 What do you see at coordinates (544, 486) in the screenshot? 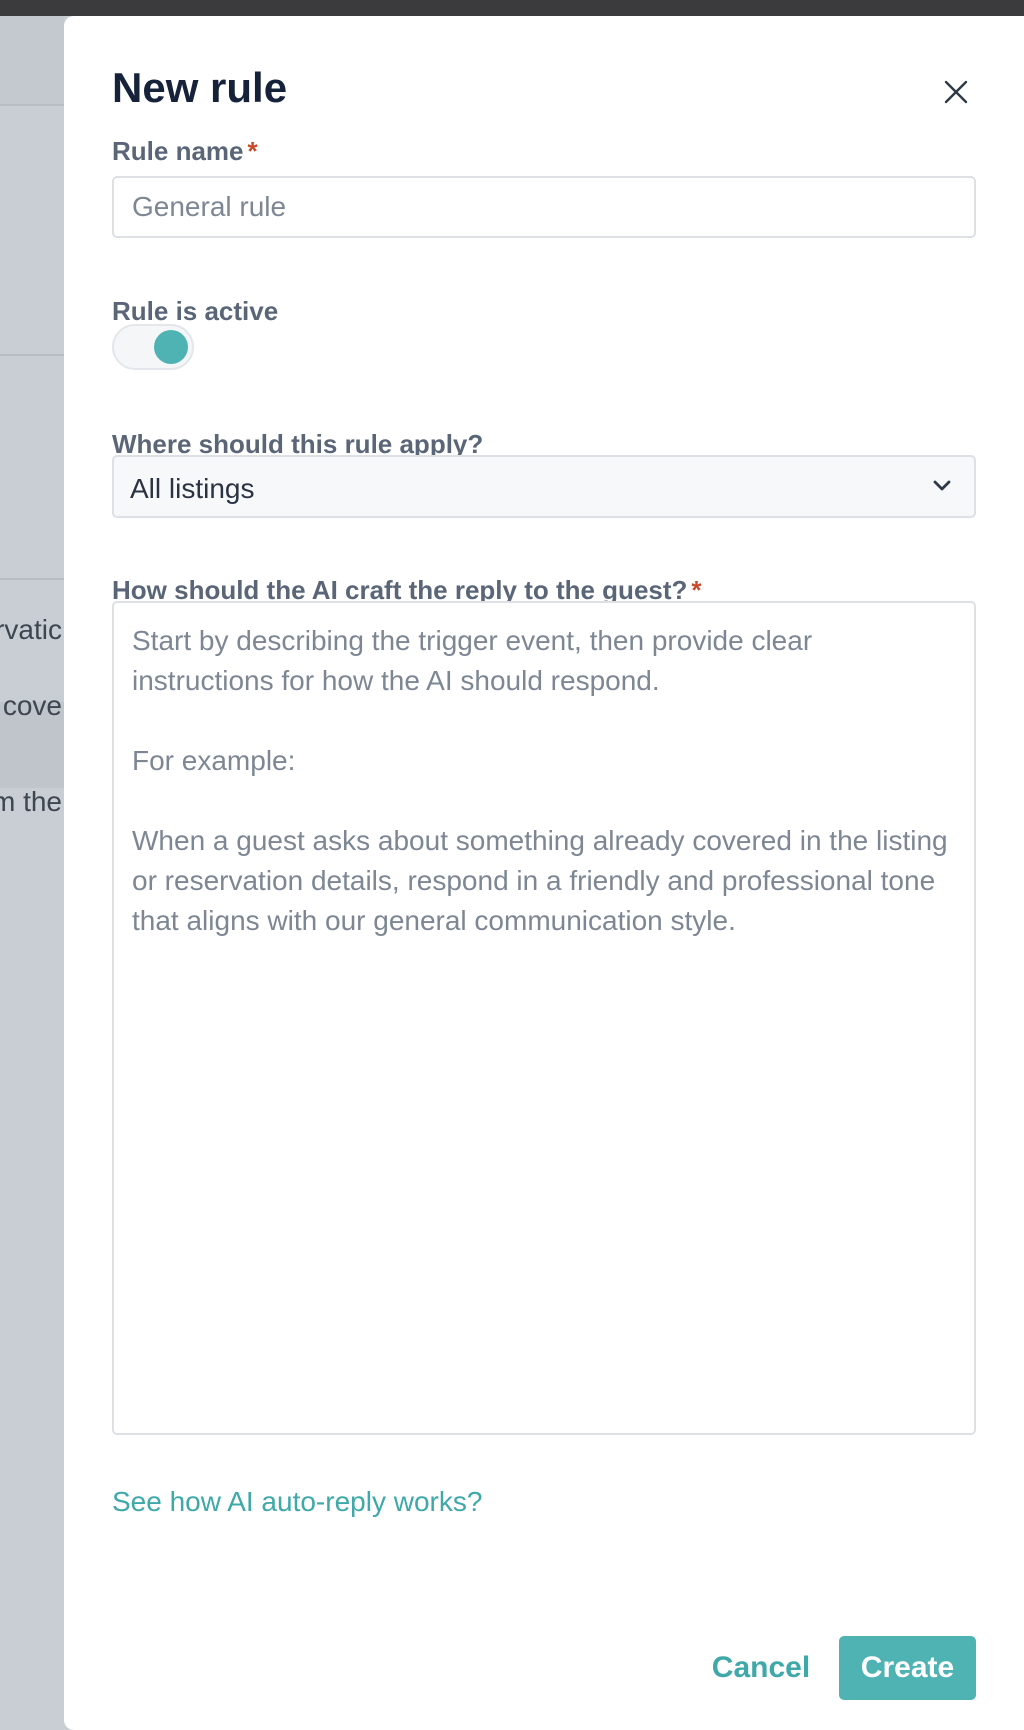
I see `apply-scope-select: All listings` at bounding box center [544, 486].